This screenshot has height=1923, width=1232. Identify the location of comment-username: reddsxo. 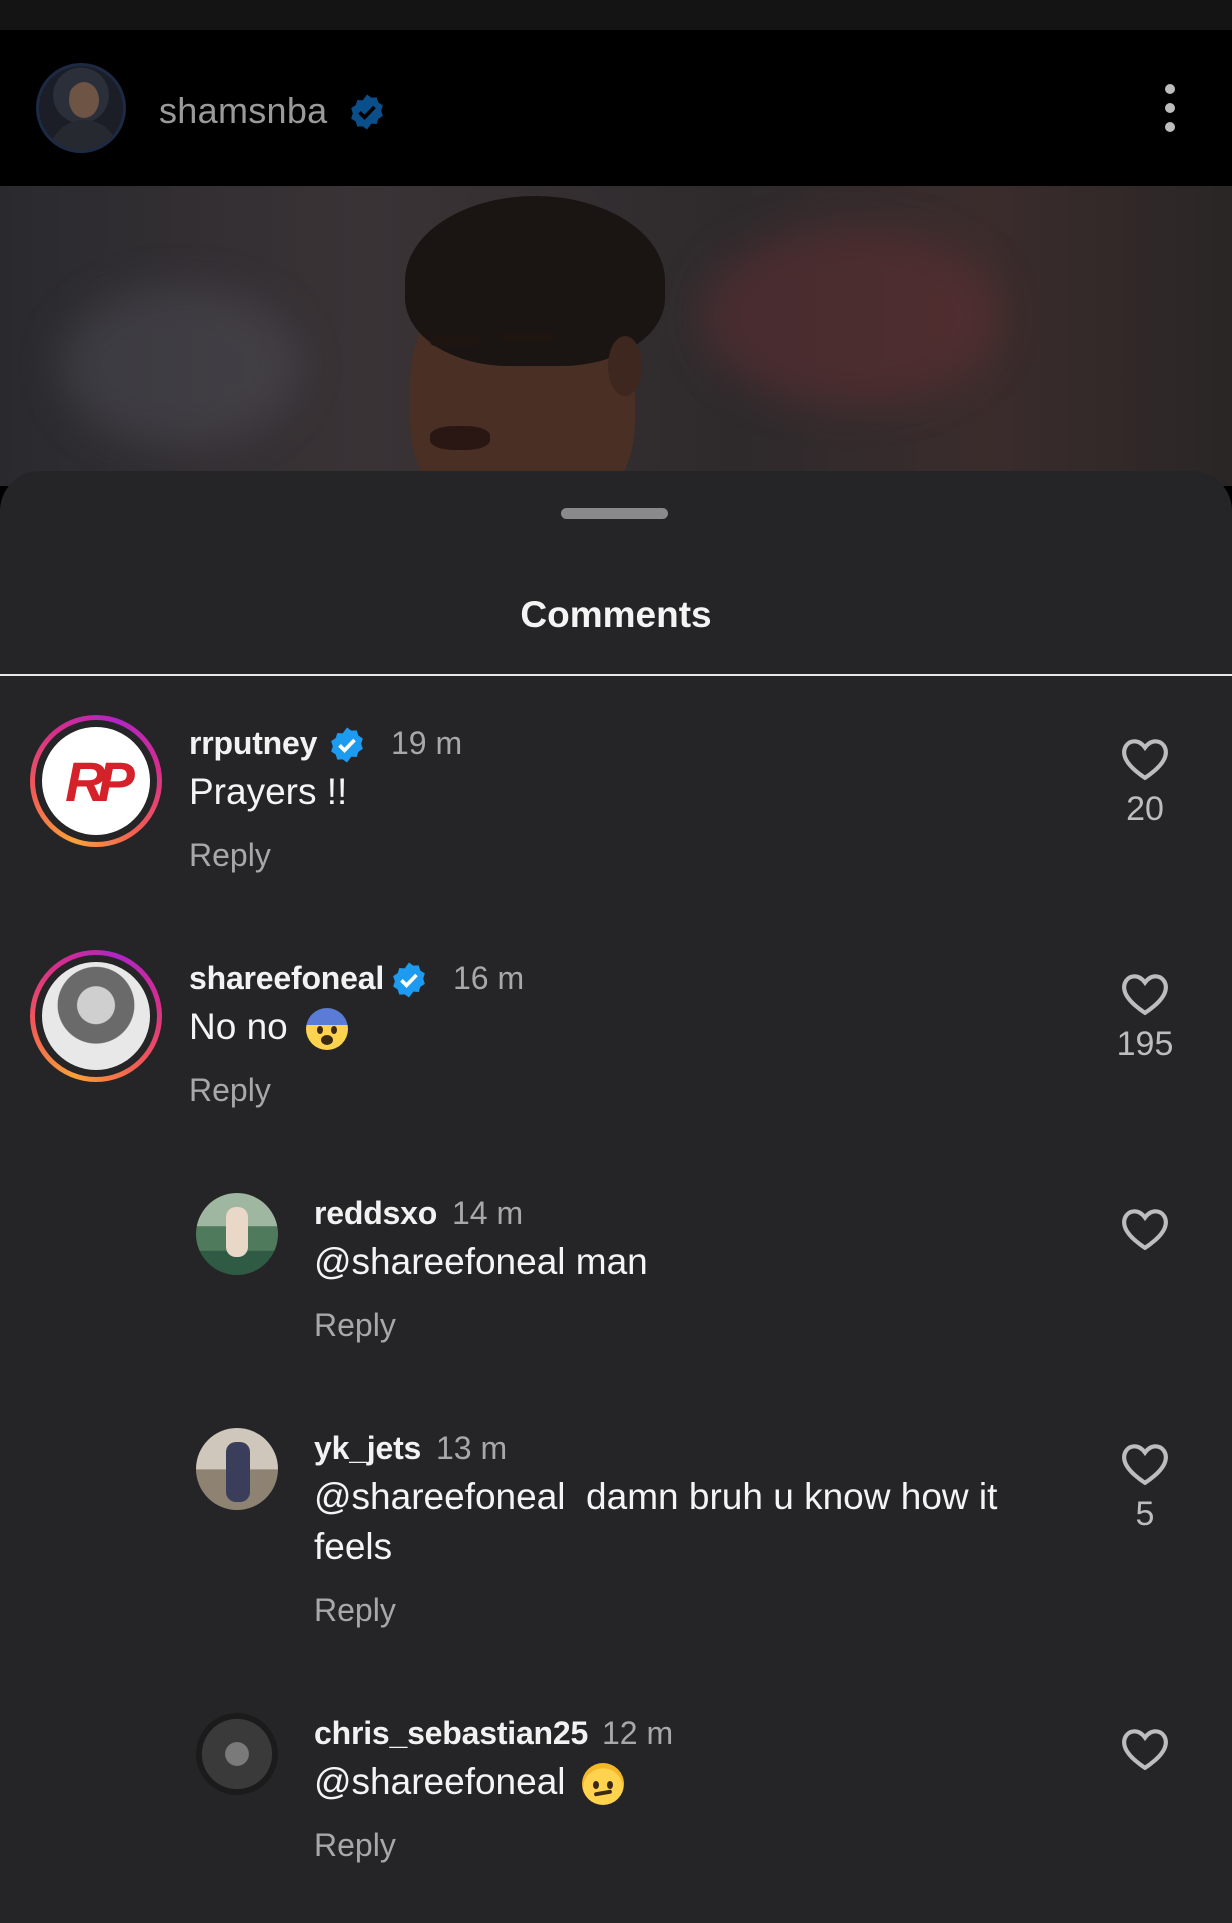
(375, 1213).